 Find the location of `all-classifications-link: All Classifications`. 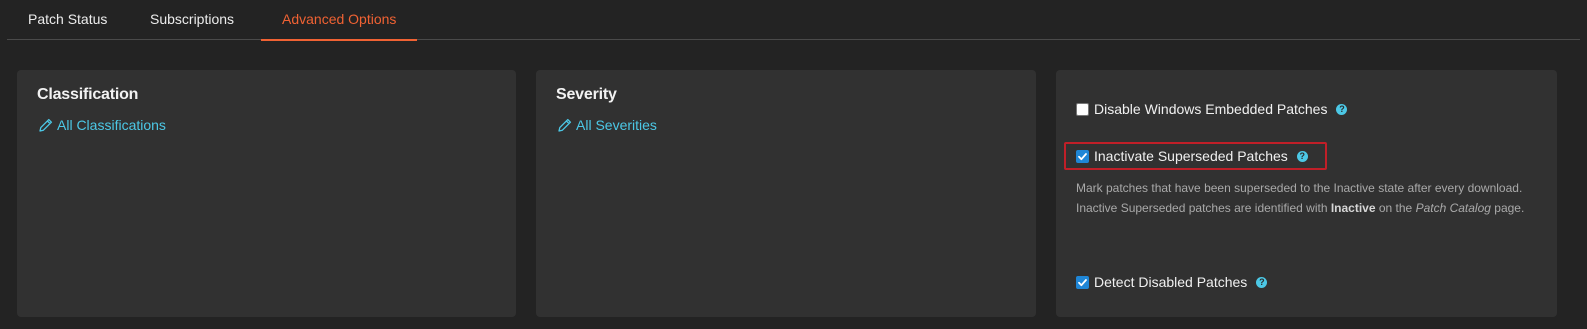

all-classifications-link: All Classifications is located at coordinates (101, 125).